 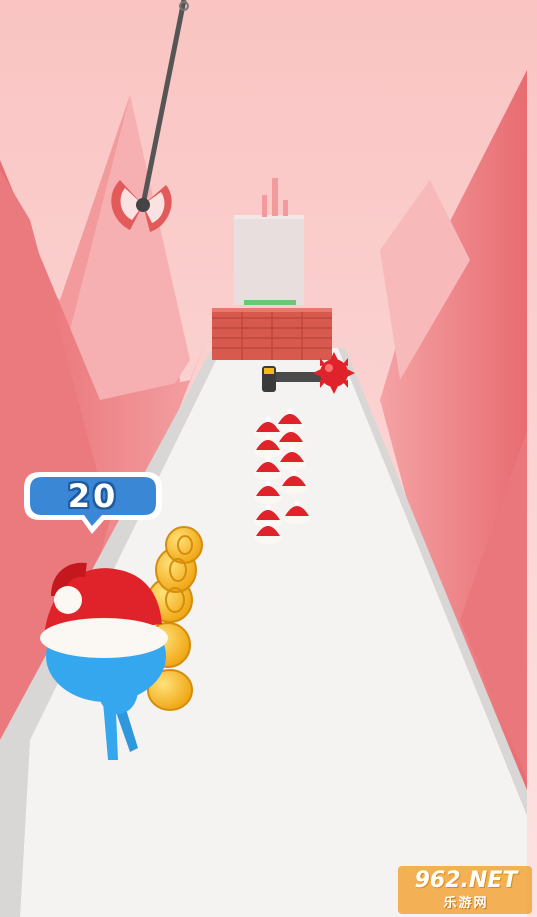 I want to click on crowd-count: 20, so click(x=93, y=496).